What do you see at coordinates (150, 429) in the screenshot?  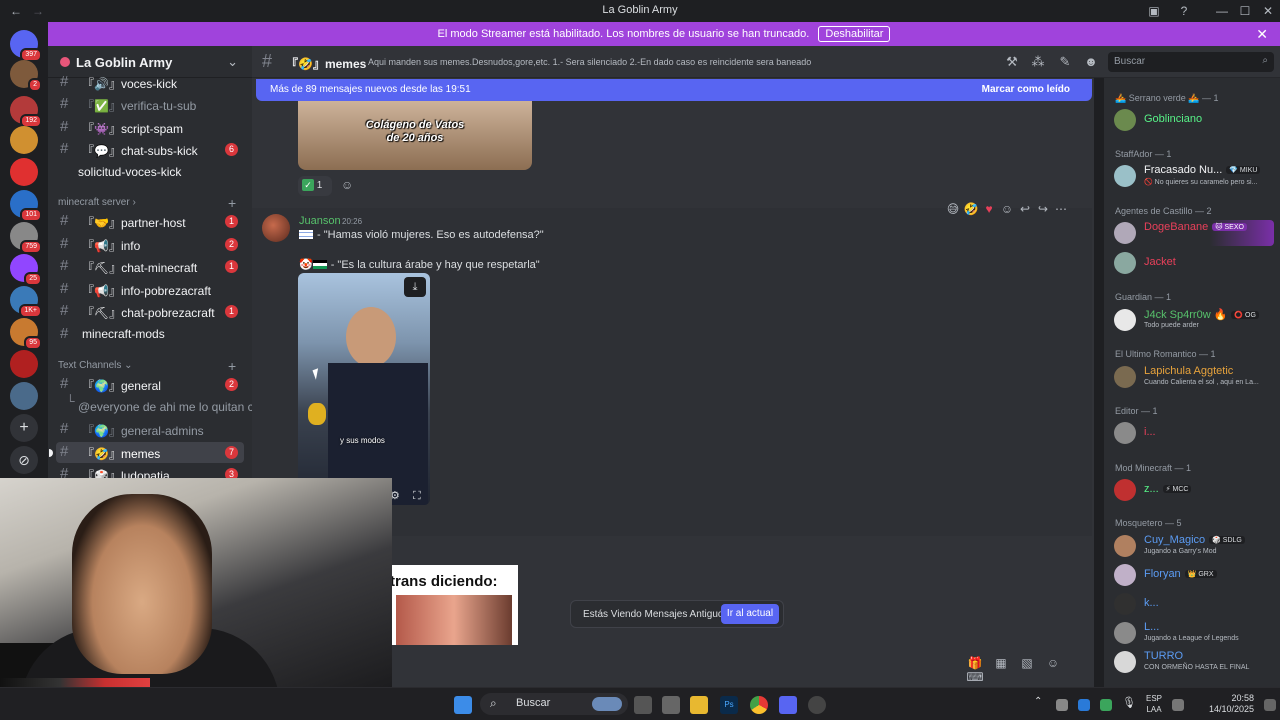 I see `channel-item: # 『🌍』general-admins` at bounding box center [150, 429].